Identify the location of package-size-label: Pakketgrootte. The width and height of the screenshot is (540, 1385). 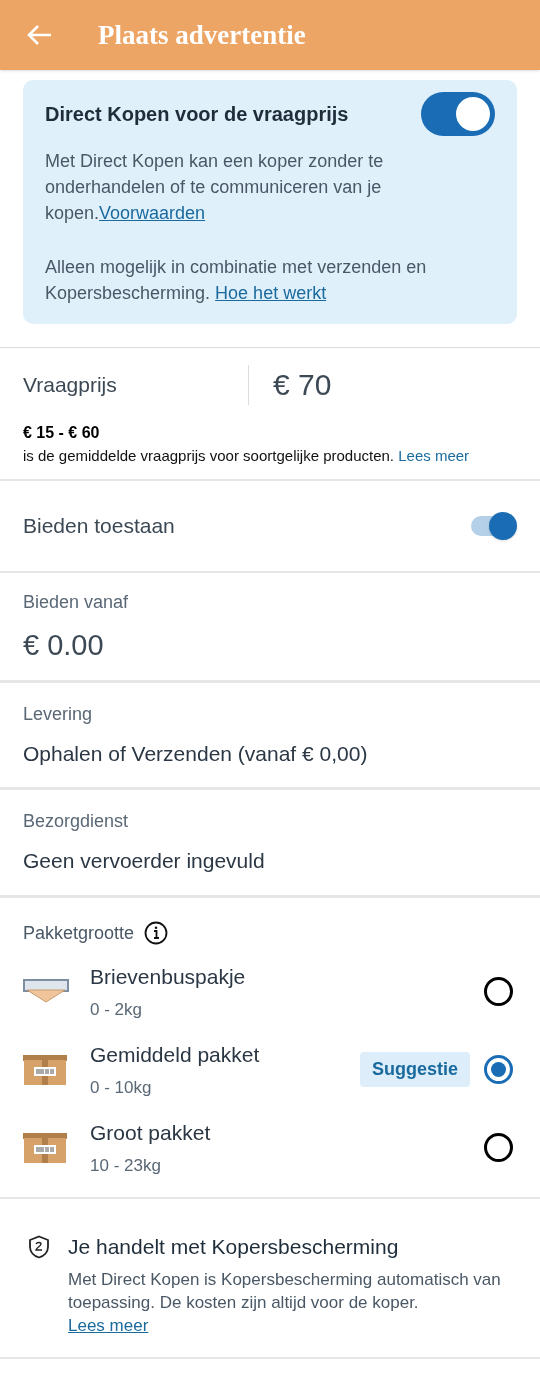
(79, 933).